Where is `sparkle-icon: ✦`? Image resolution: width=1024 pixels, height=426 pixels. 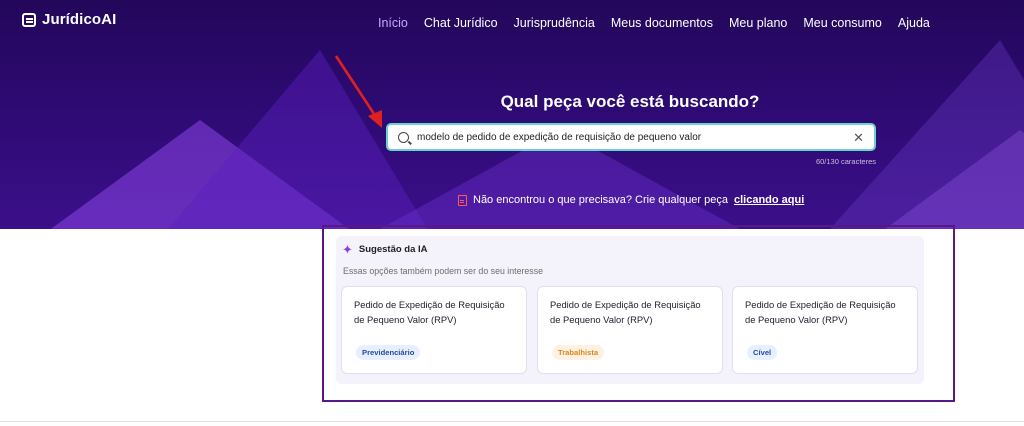
sparkle-icon: ✦ is located at coordinates (347, 249).